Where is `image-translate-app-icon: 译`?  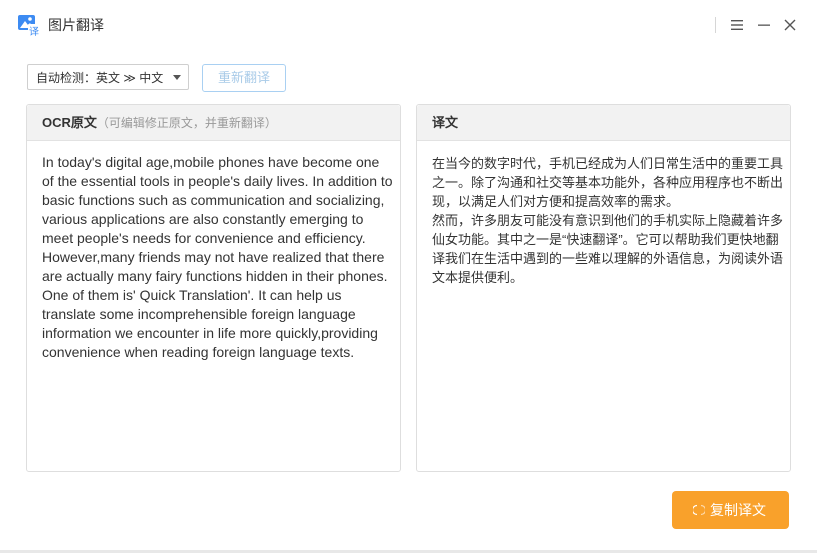
image-translate-app-icon: 译 is located at coordinates (29, 25).